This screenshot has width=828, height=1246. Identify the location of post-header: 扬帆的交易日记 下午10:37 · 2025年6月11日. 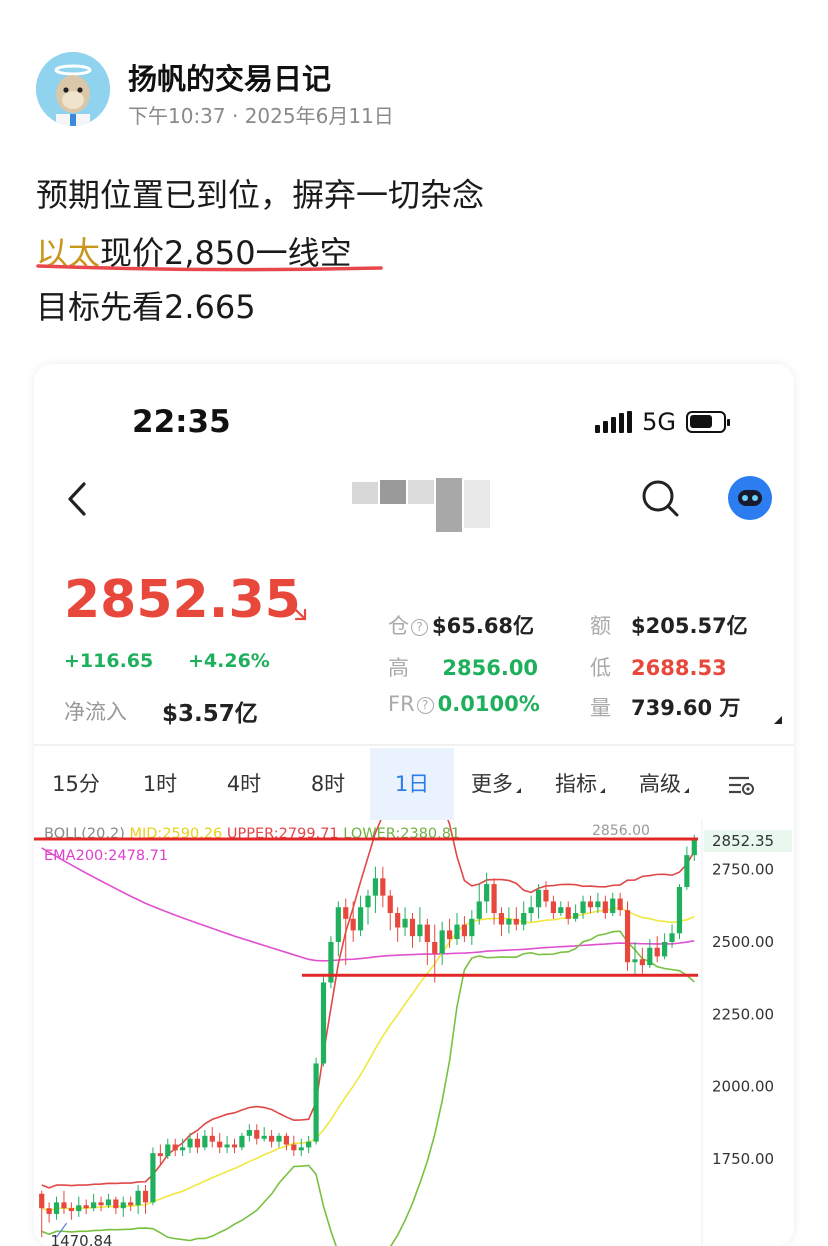
(416, 92).